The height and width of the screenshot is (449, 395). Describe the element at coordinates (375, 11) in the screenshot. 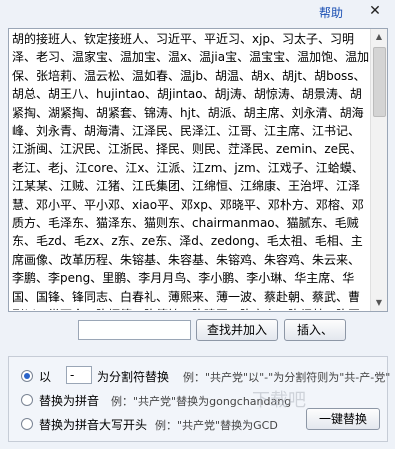

I see `close-button: ✕` at that location.